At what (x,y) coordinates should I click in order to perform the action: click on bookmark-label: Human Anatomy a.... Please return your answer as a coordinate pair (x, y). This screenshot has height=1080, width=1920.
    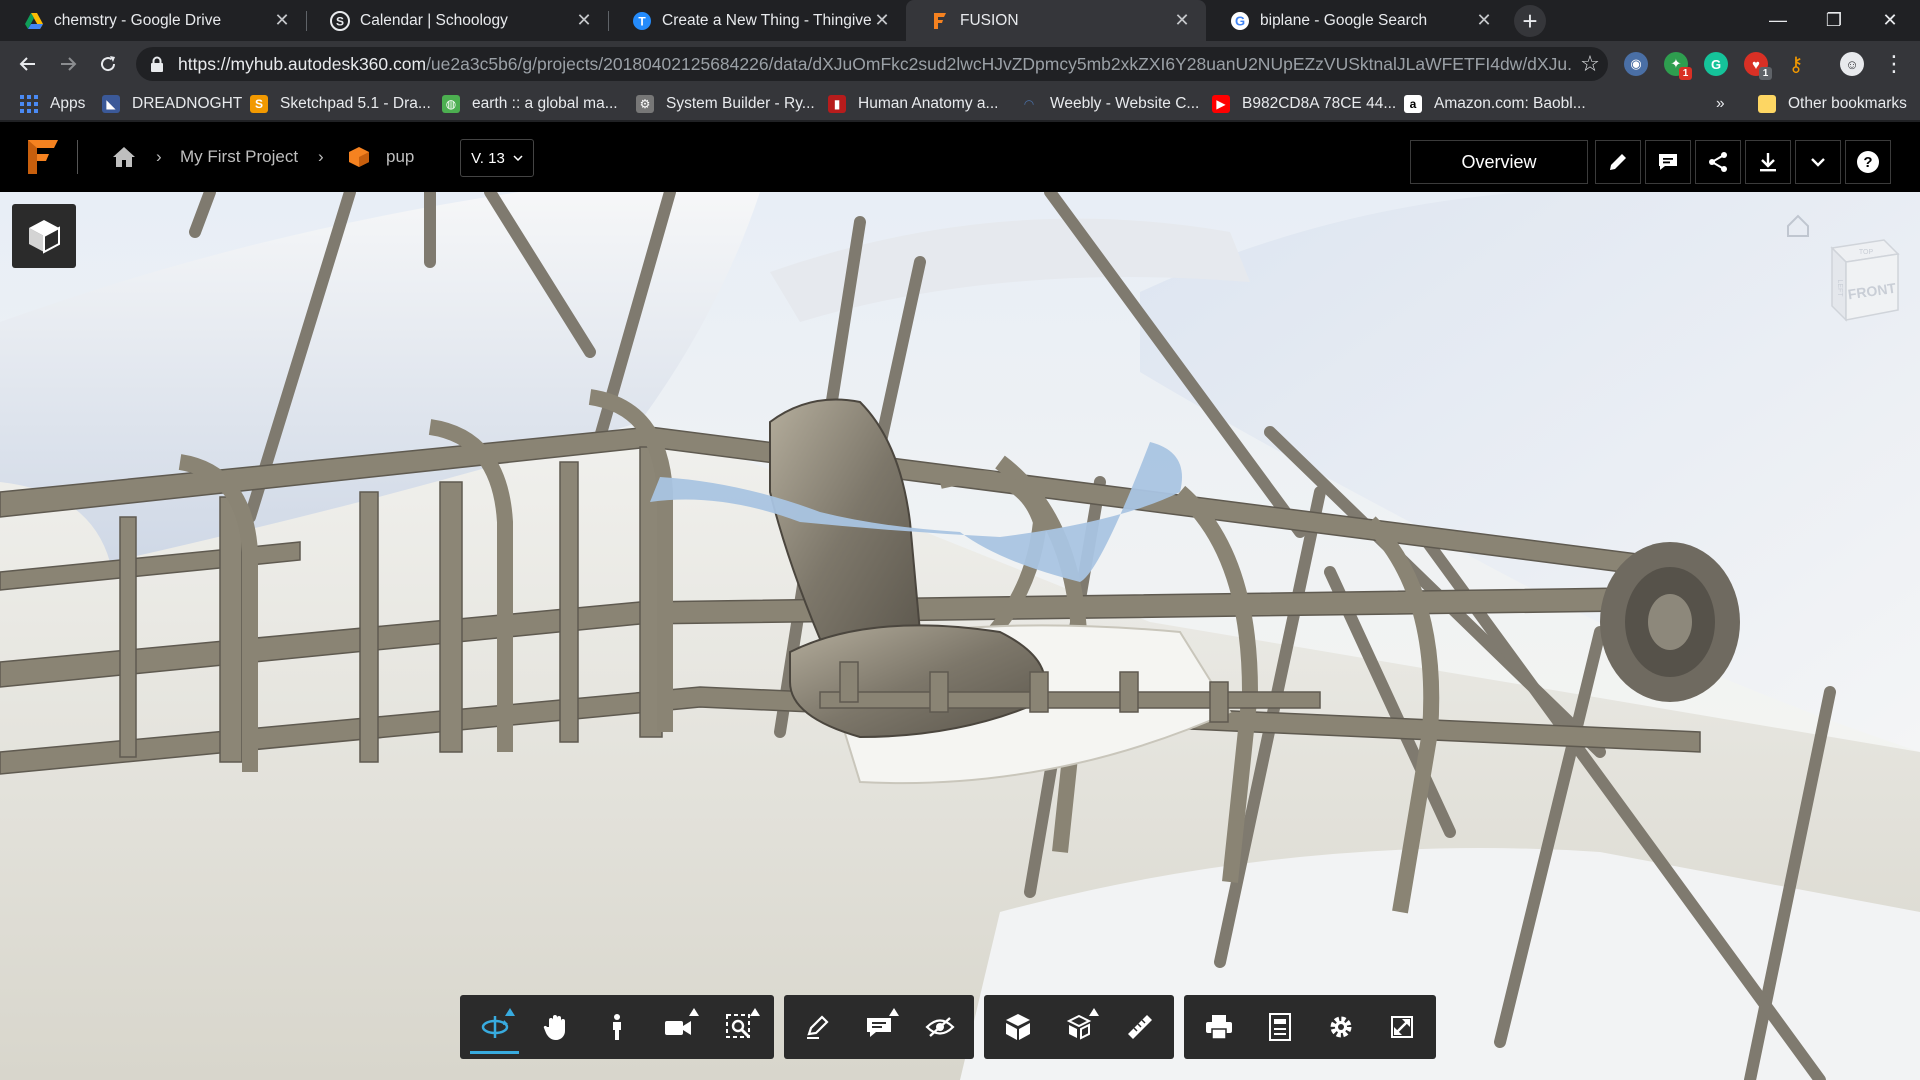
    Looking at the image, I should click on (928, 103).